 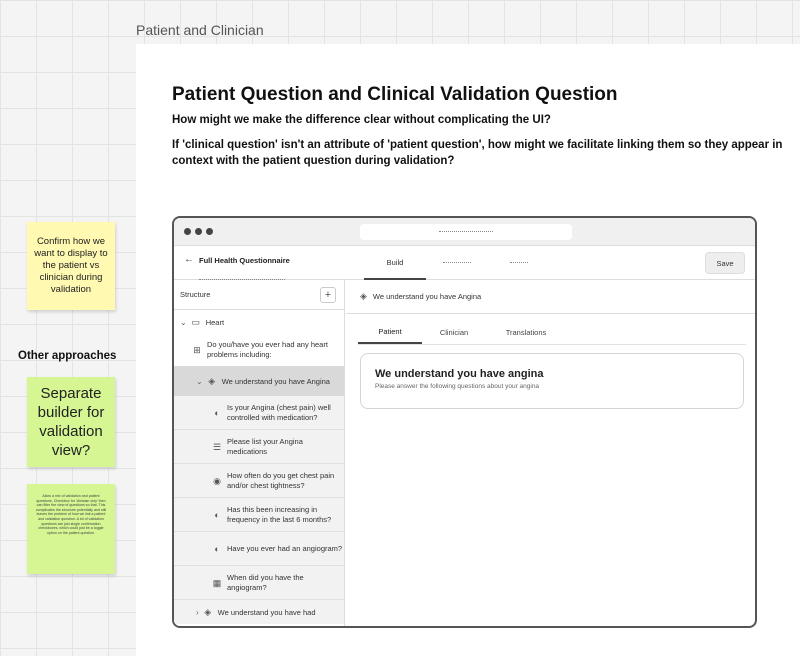 I want to click on tree-subsection-label: We understand you have had, so click(x=266, y=612).